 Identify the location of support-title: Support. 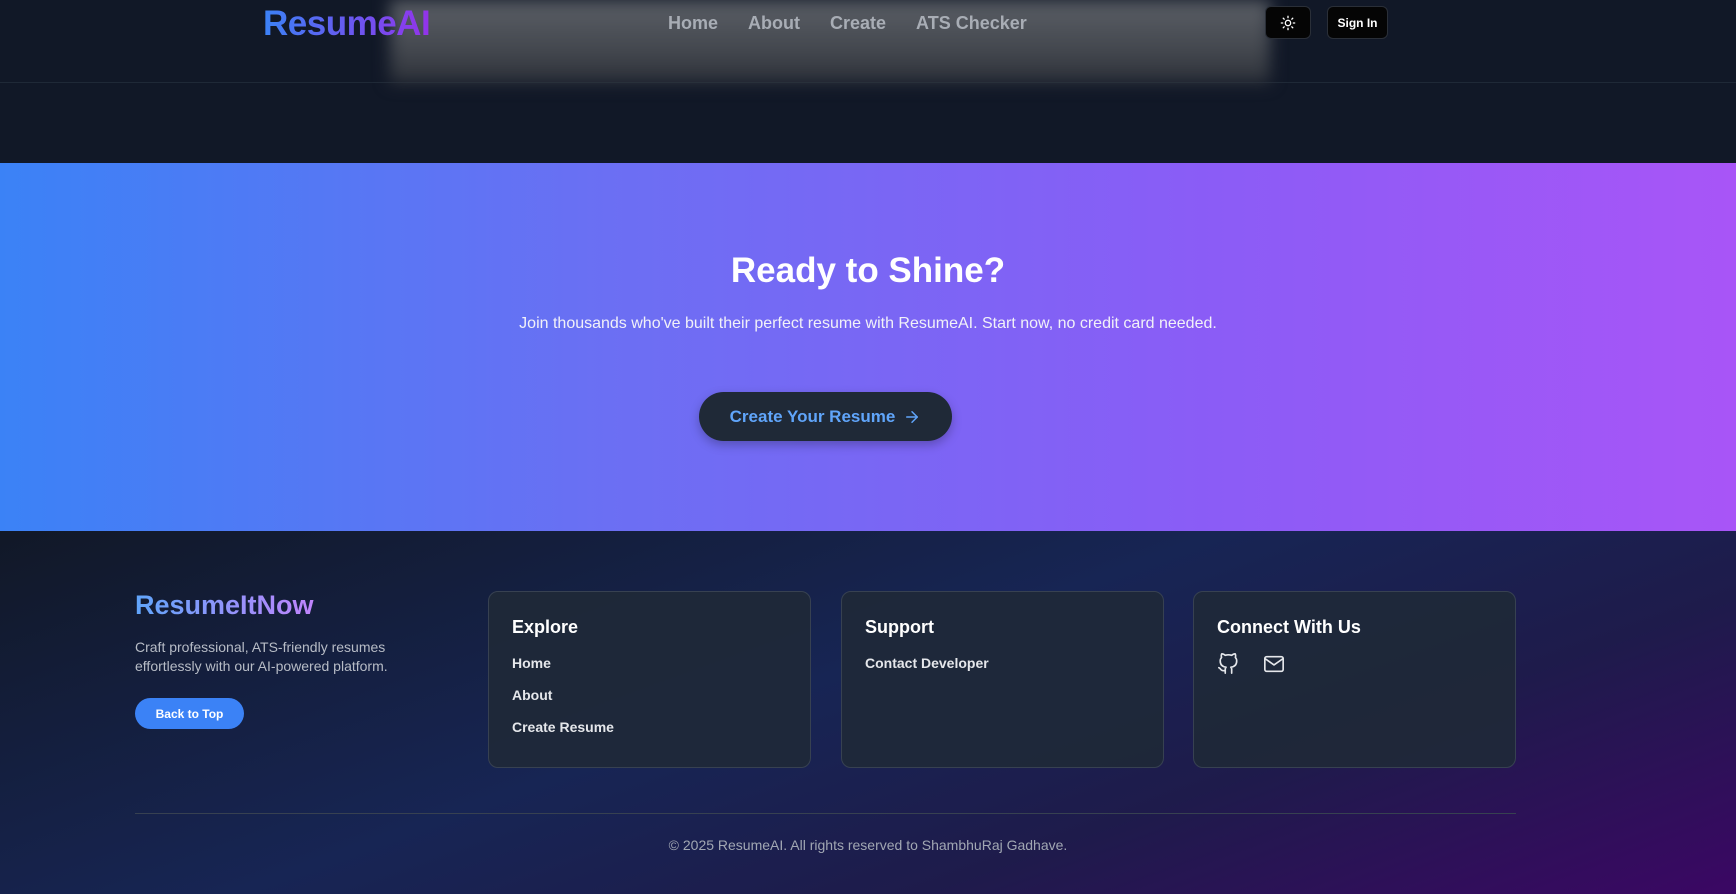
(899, 627).